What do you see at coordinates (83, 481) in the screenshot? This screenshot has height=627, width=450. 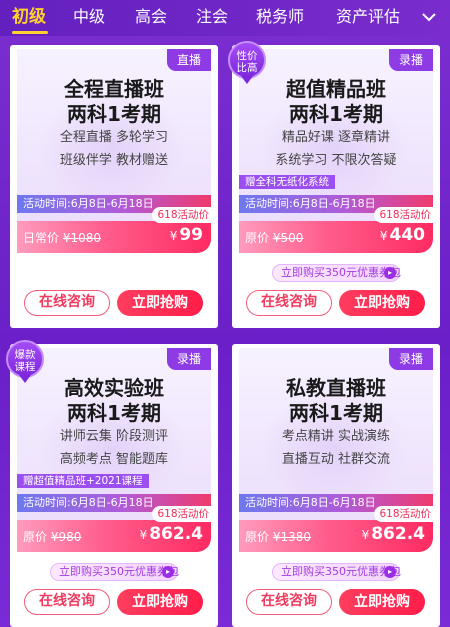 I see `gift-label: 赠超值精品班+2021课程` at bounding box center [83, 481].